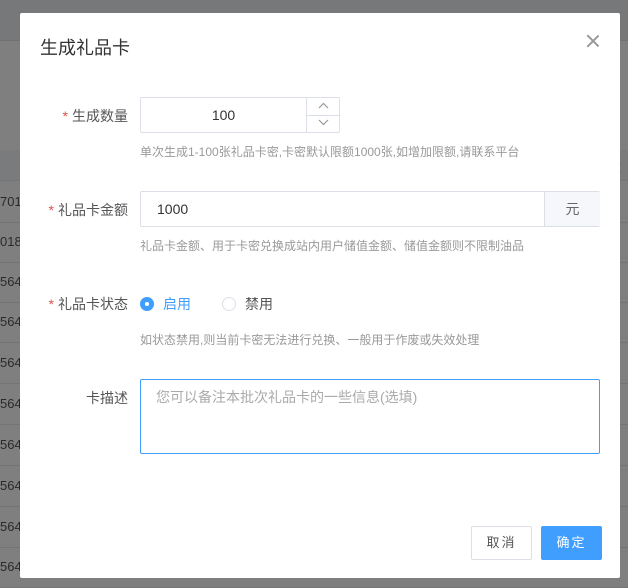  I want to click on radio-unchecked-icon, so click(229, 304).